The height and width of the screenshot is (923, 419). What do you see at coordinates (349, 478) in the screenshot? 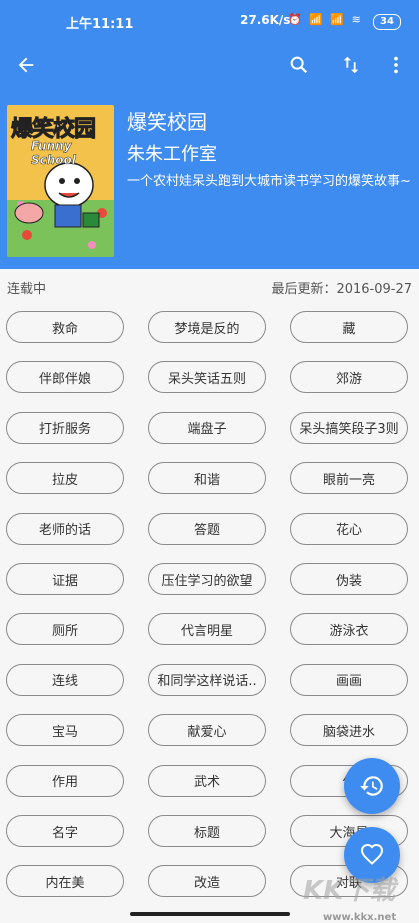
I see `chapter-chip: 眼前一亮` at bounding box center [349, 478].